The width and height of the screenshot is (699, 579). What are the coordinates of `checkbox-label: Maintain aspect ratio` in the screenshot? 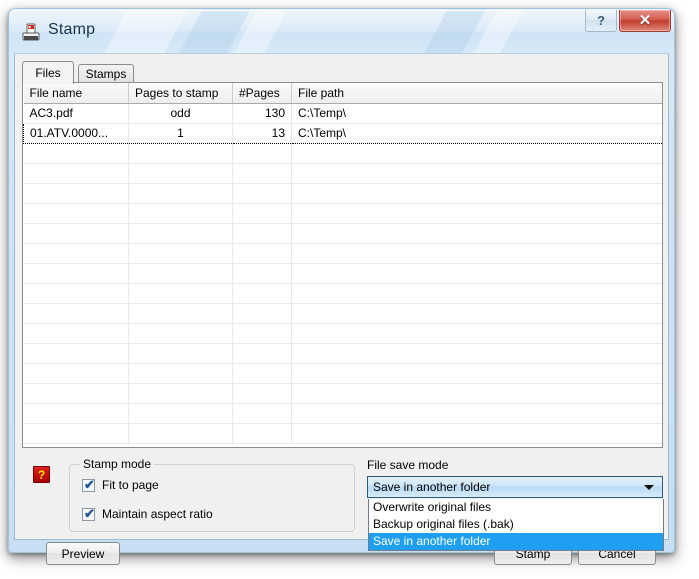 It's located at (157, 514).